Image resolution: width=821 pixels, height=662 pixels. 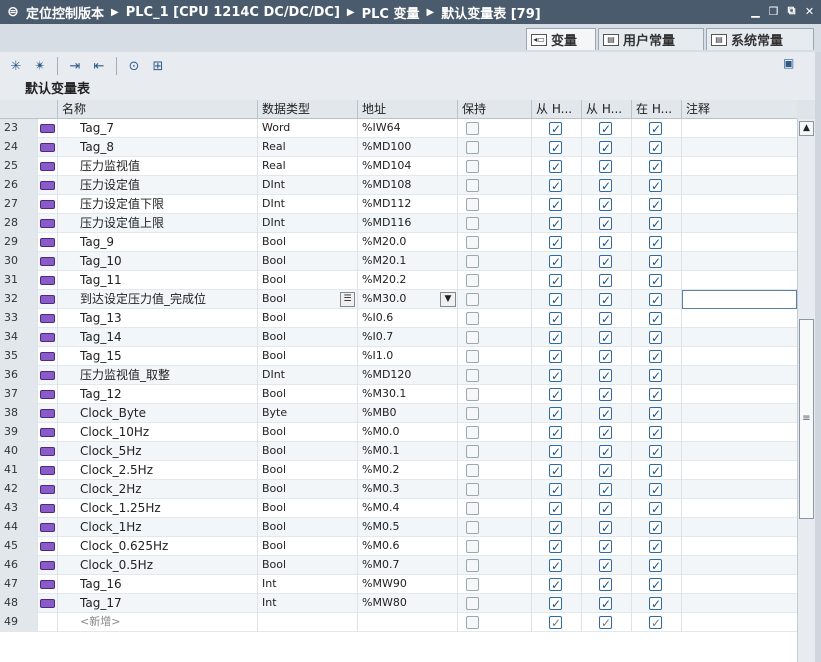 What do you see at coordinates (398, 166) in the screenshot?
I see `table-row: 25 压力监视值 Real %MD104` at bounding box center [398, 166].